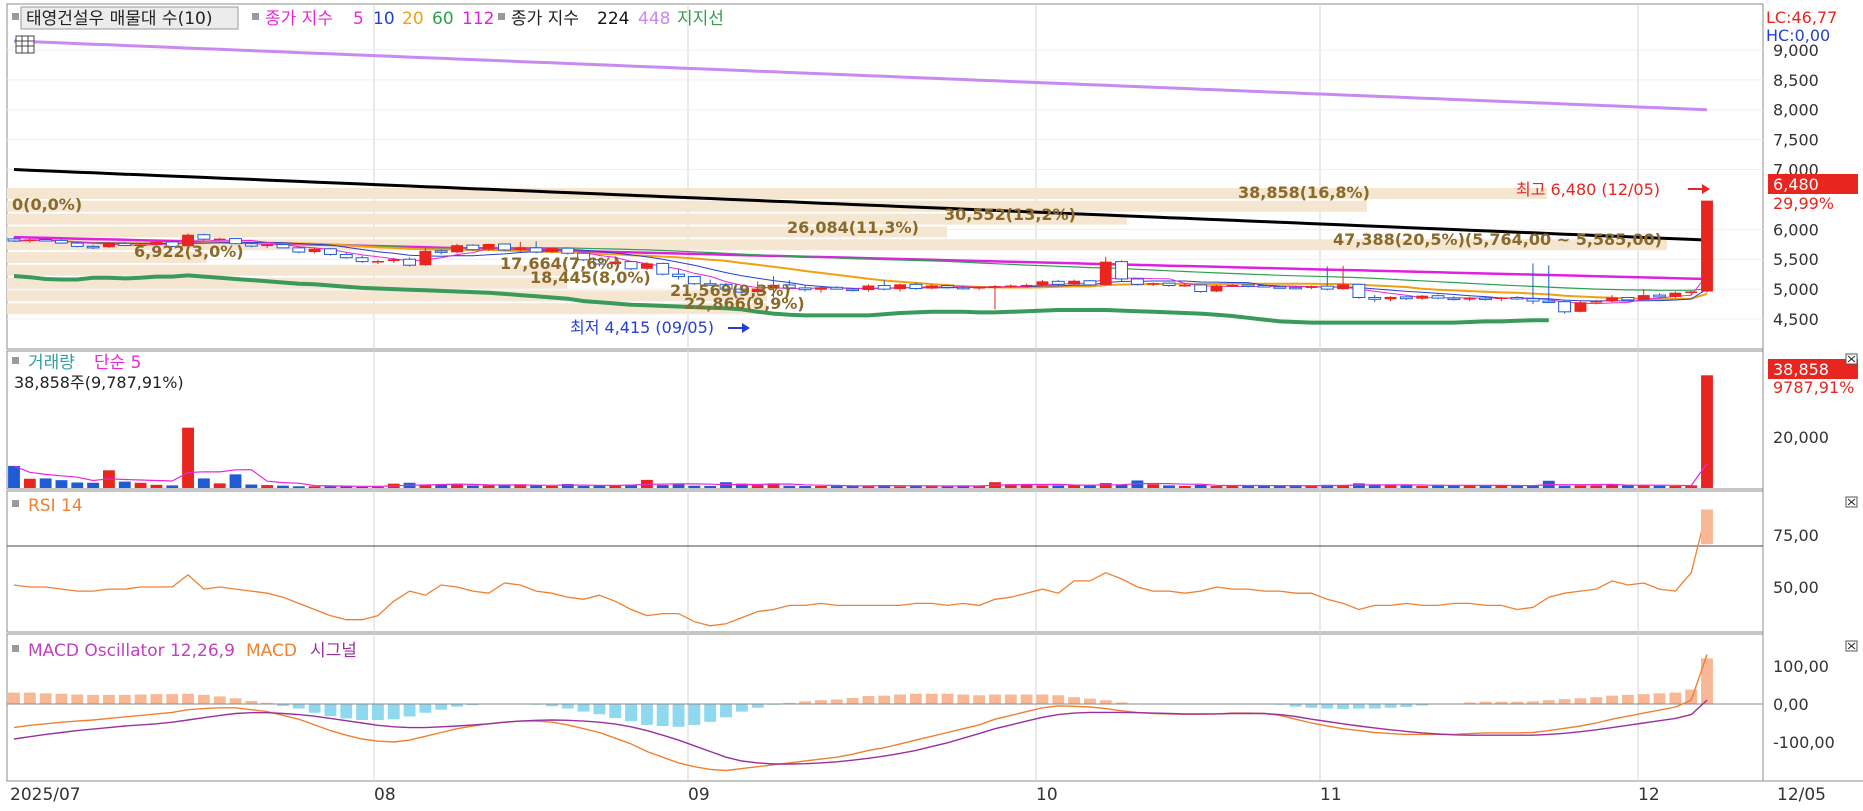 The width and height of the screenshot is (1863, 811). What do you see at coordinates (189, 251) in the screenshot?
I see `vp-label: 6,922(3,0%)` at bounding box center [189, 251].